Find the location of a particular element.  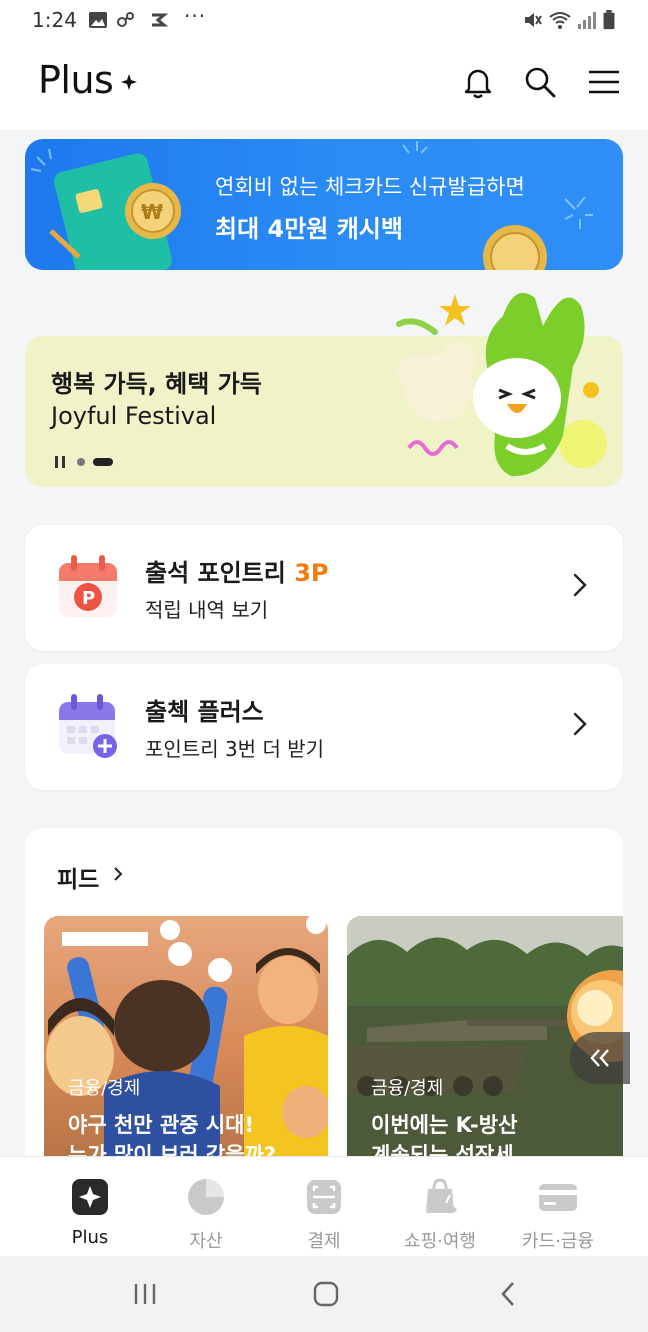

nav-shopping-travel: 쇼핑·여행 is located at coordinates (440, 1214).